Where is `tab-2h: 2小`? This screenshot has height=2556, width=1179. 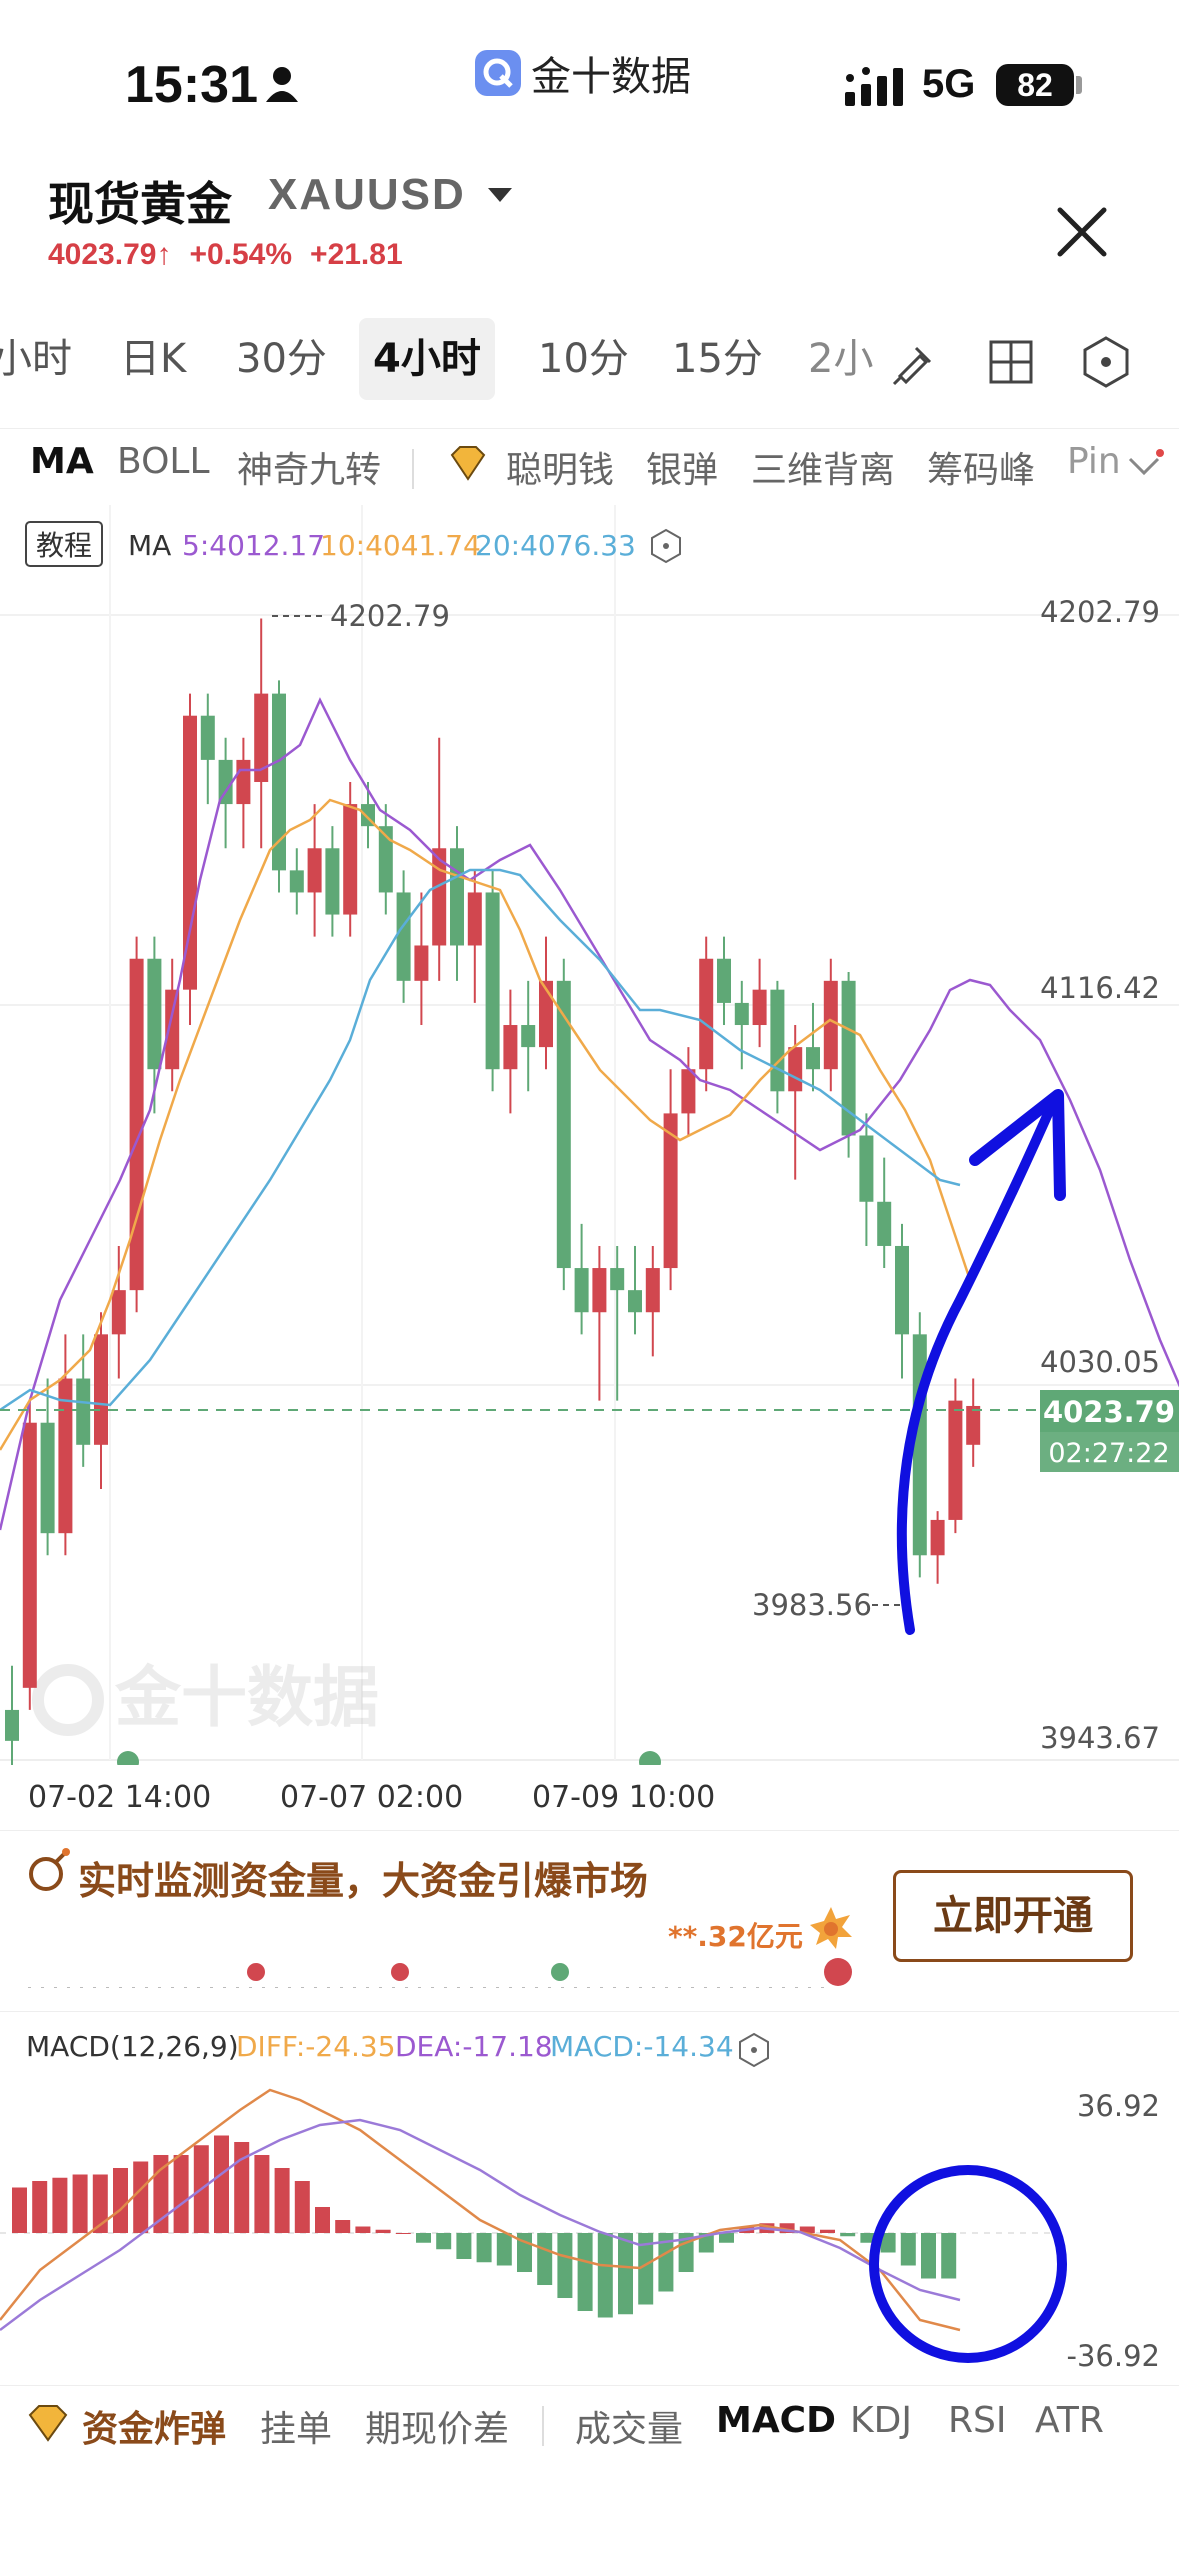 tab-2h: 2小 is located at coordinates (840, 359).